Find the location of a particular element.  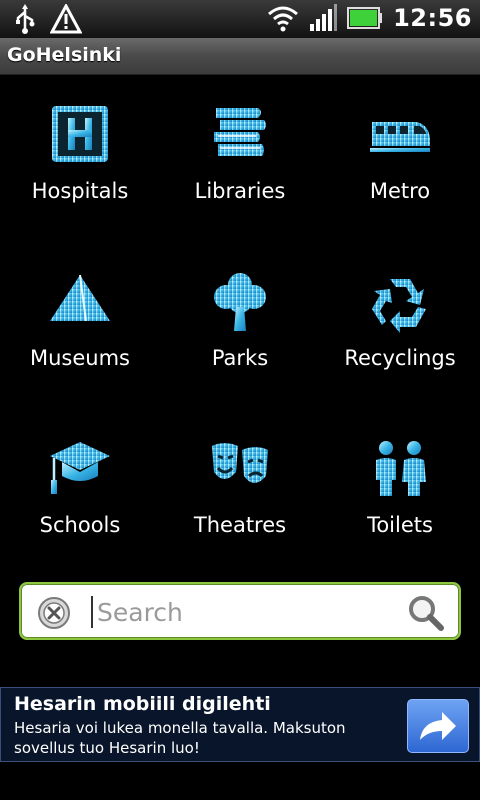

category-label: Museums is located at coordinates (80, 358).